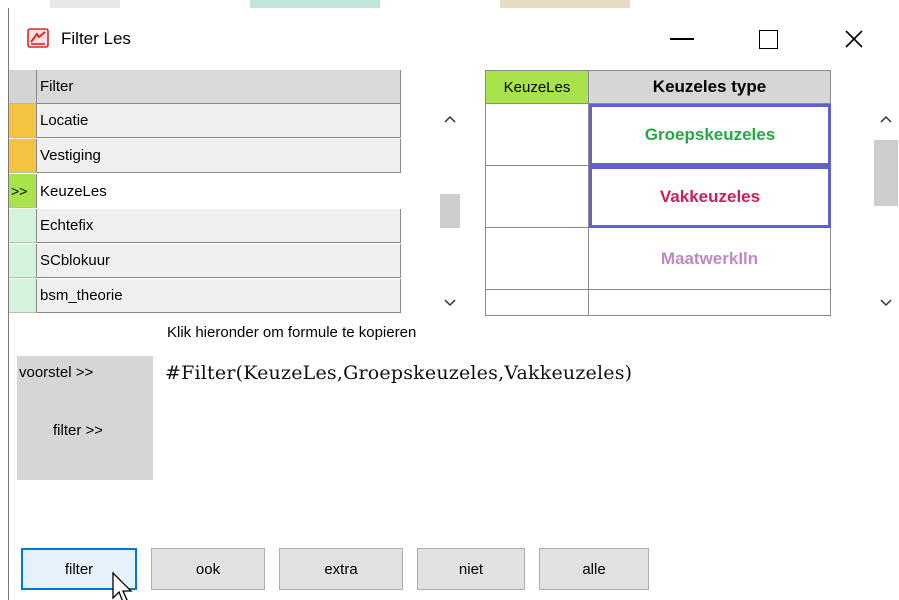  What do you see at coordinates (78, 430) in the screenshot?
I see `filter-label: filter >>` at bounding box center [78, 430].